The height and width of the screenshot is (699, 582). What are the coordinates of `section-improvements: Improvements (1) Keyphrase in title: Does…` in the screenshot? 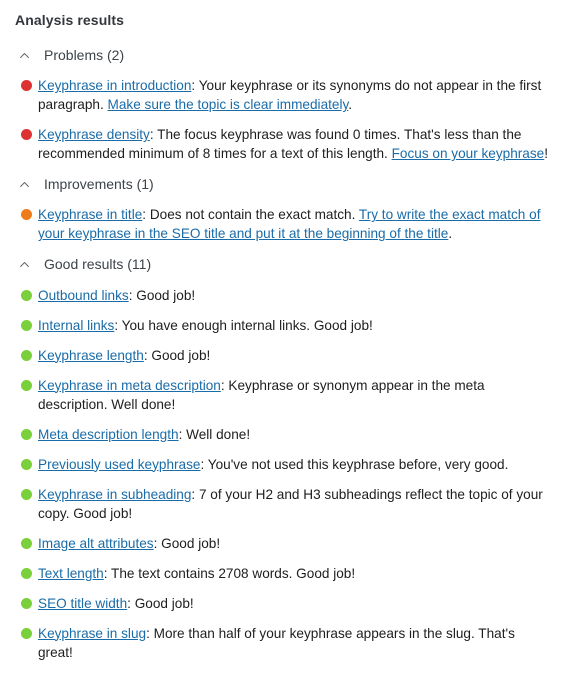 It's located at (284, 209).